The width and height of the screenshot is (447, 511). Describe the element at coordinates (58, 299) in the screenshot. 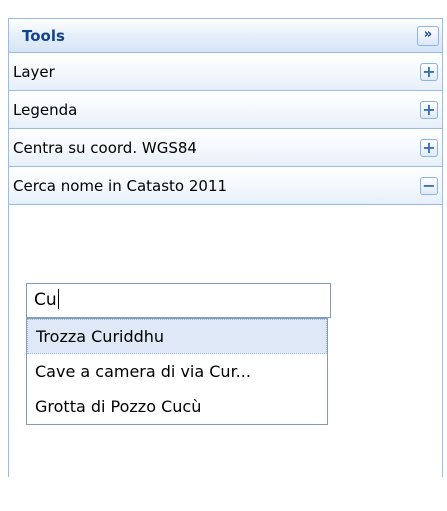

I see `text-caret` at that location.